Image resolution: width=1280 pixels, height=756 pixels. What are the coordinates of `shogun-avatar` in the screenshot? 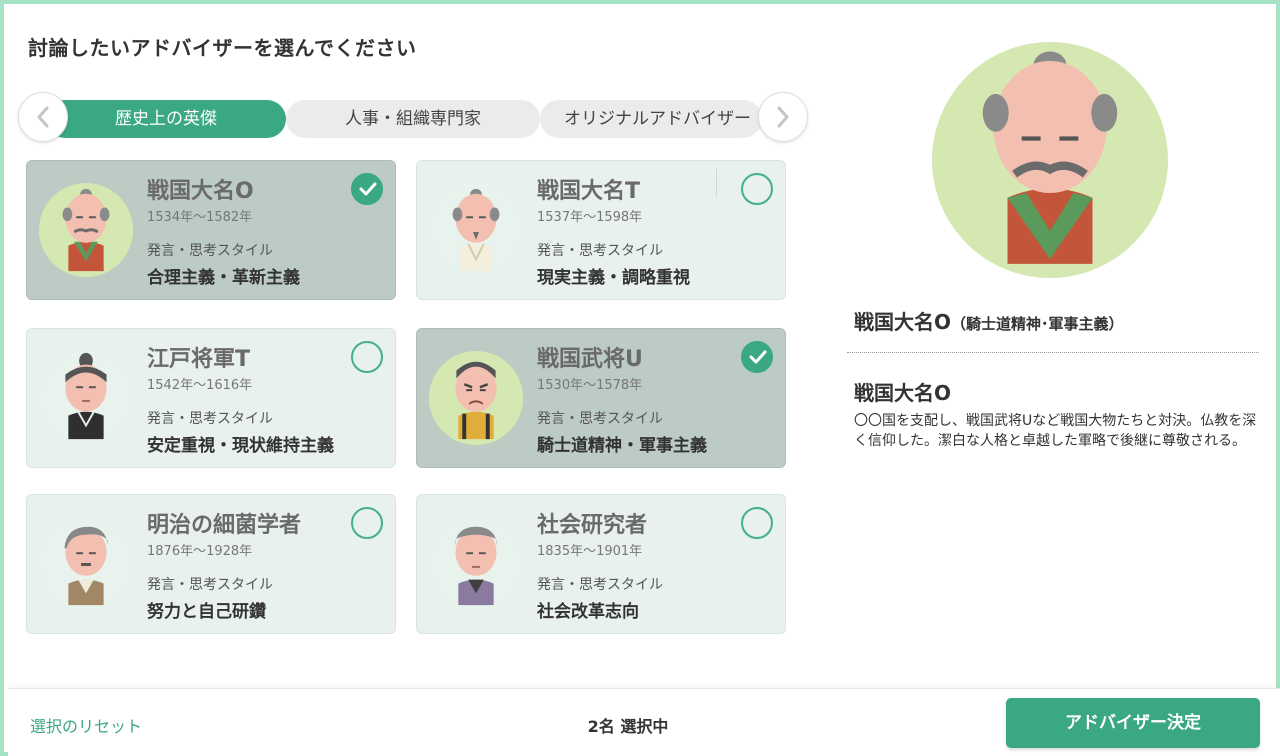 It's located at (86, 398).